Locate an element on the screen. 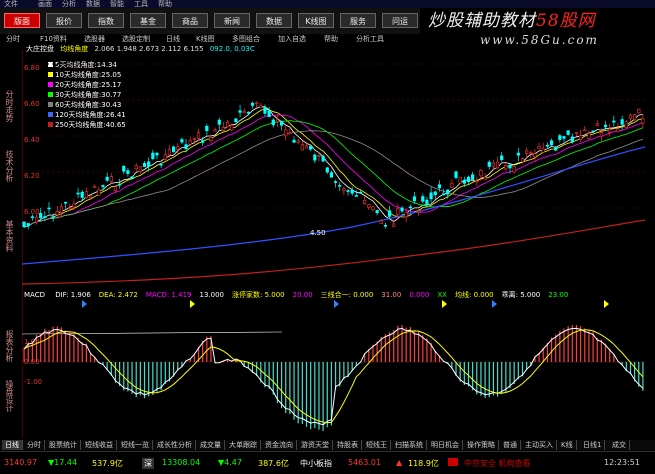 The height and width of the screenshot is (474, 655). sub-indicator-value: MACD: 1.419 is located at coordinates (168, 295).